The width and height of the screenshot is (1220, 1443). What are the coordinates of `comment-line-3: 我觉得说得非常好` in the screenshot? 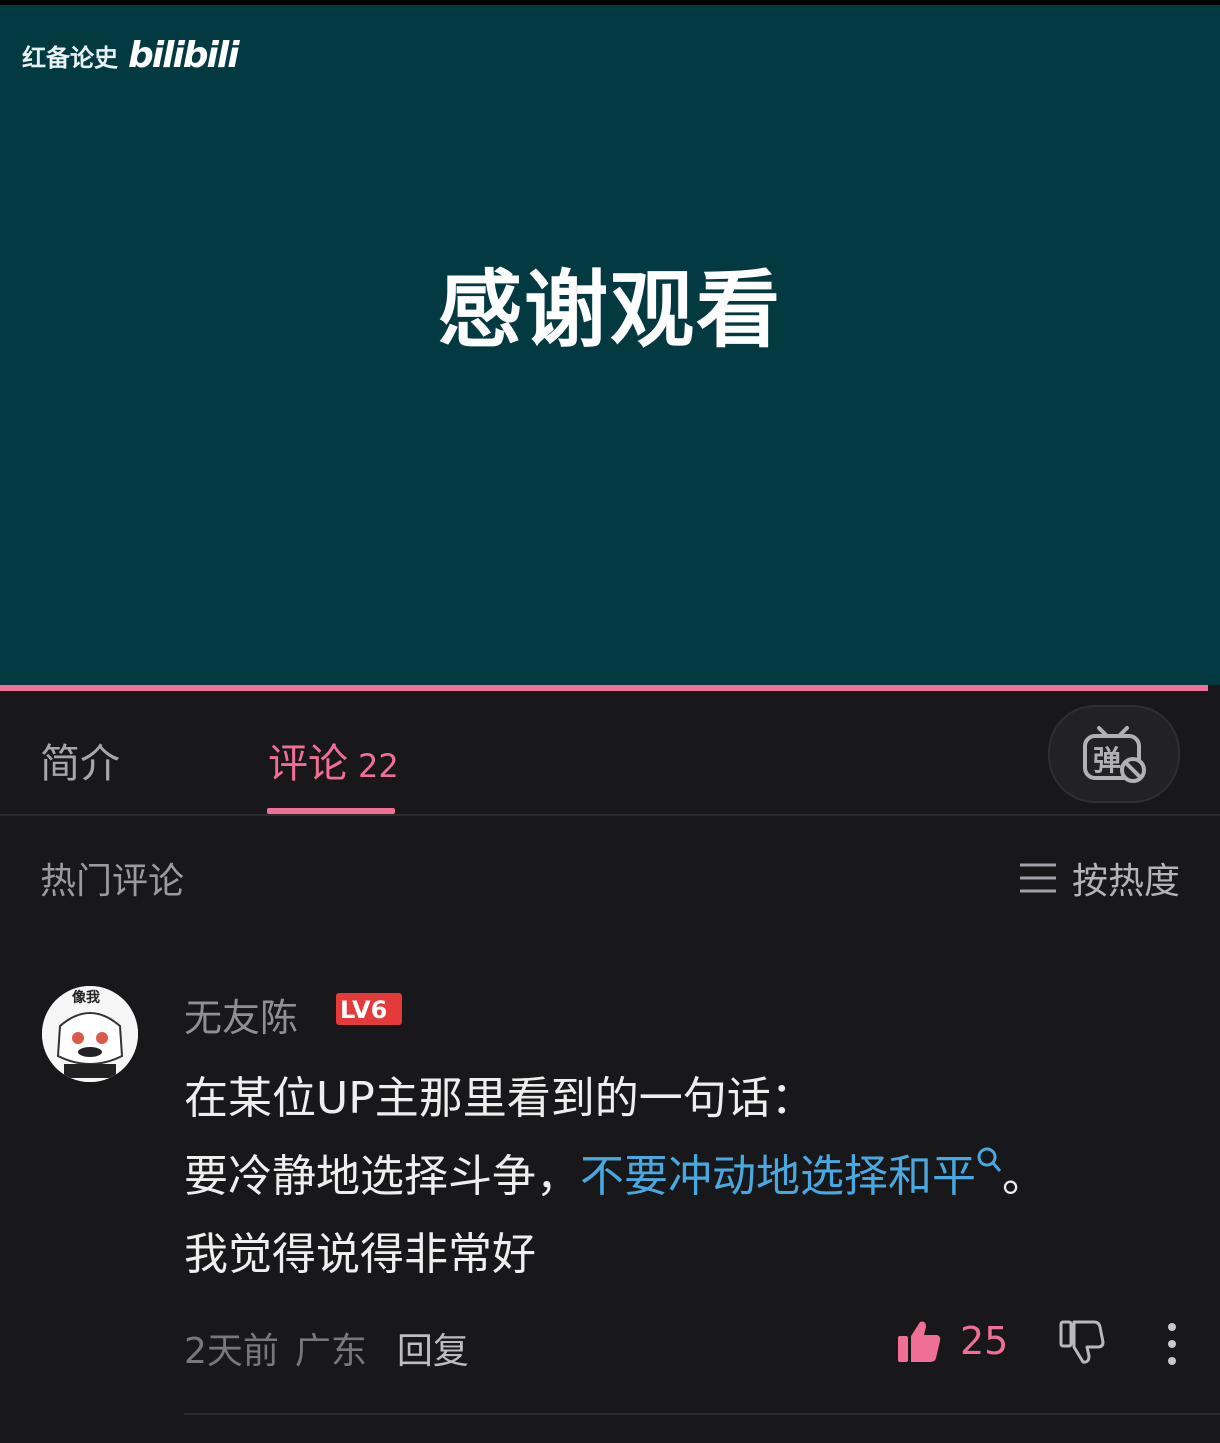 It's located at (360, 1254).